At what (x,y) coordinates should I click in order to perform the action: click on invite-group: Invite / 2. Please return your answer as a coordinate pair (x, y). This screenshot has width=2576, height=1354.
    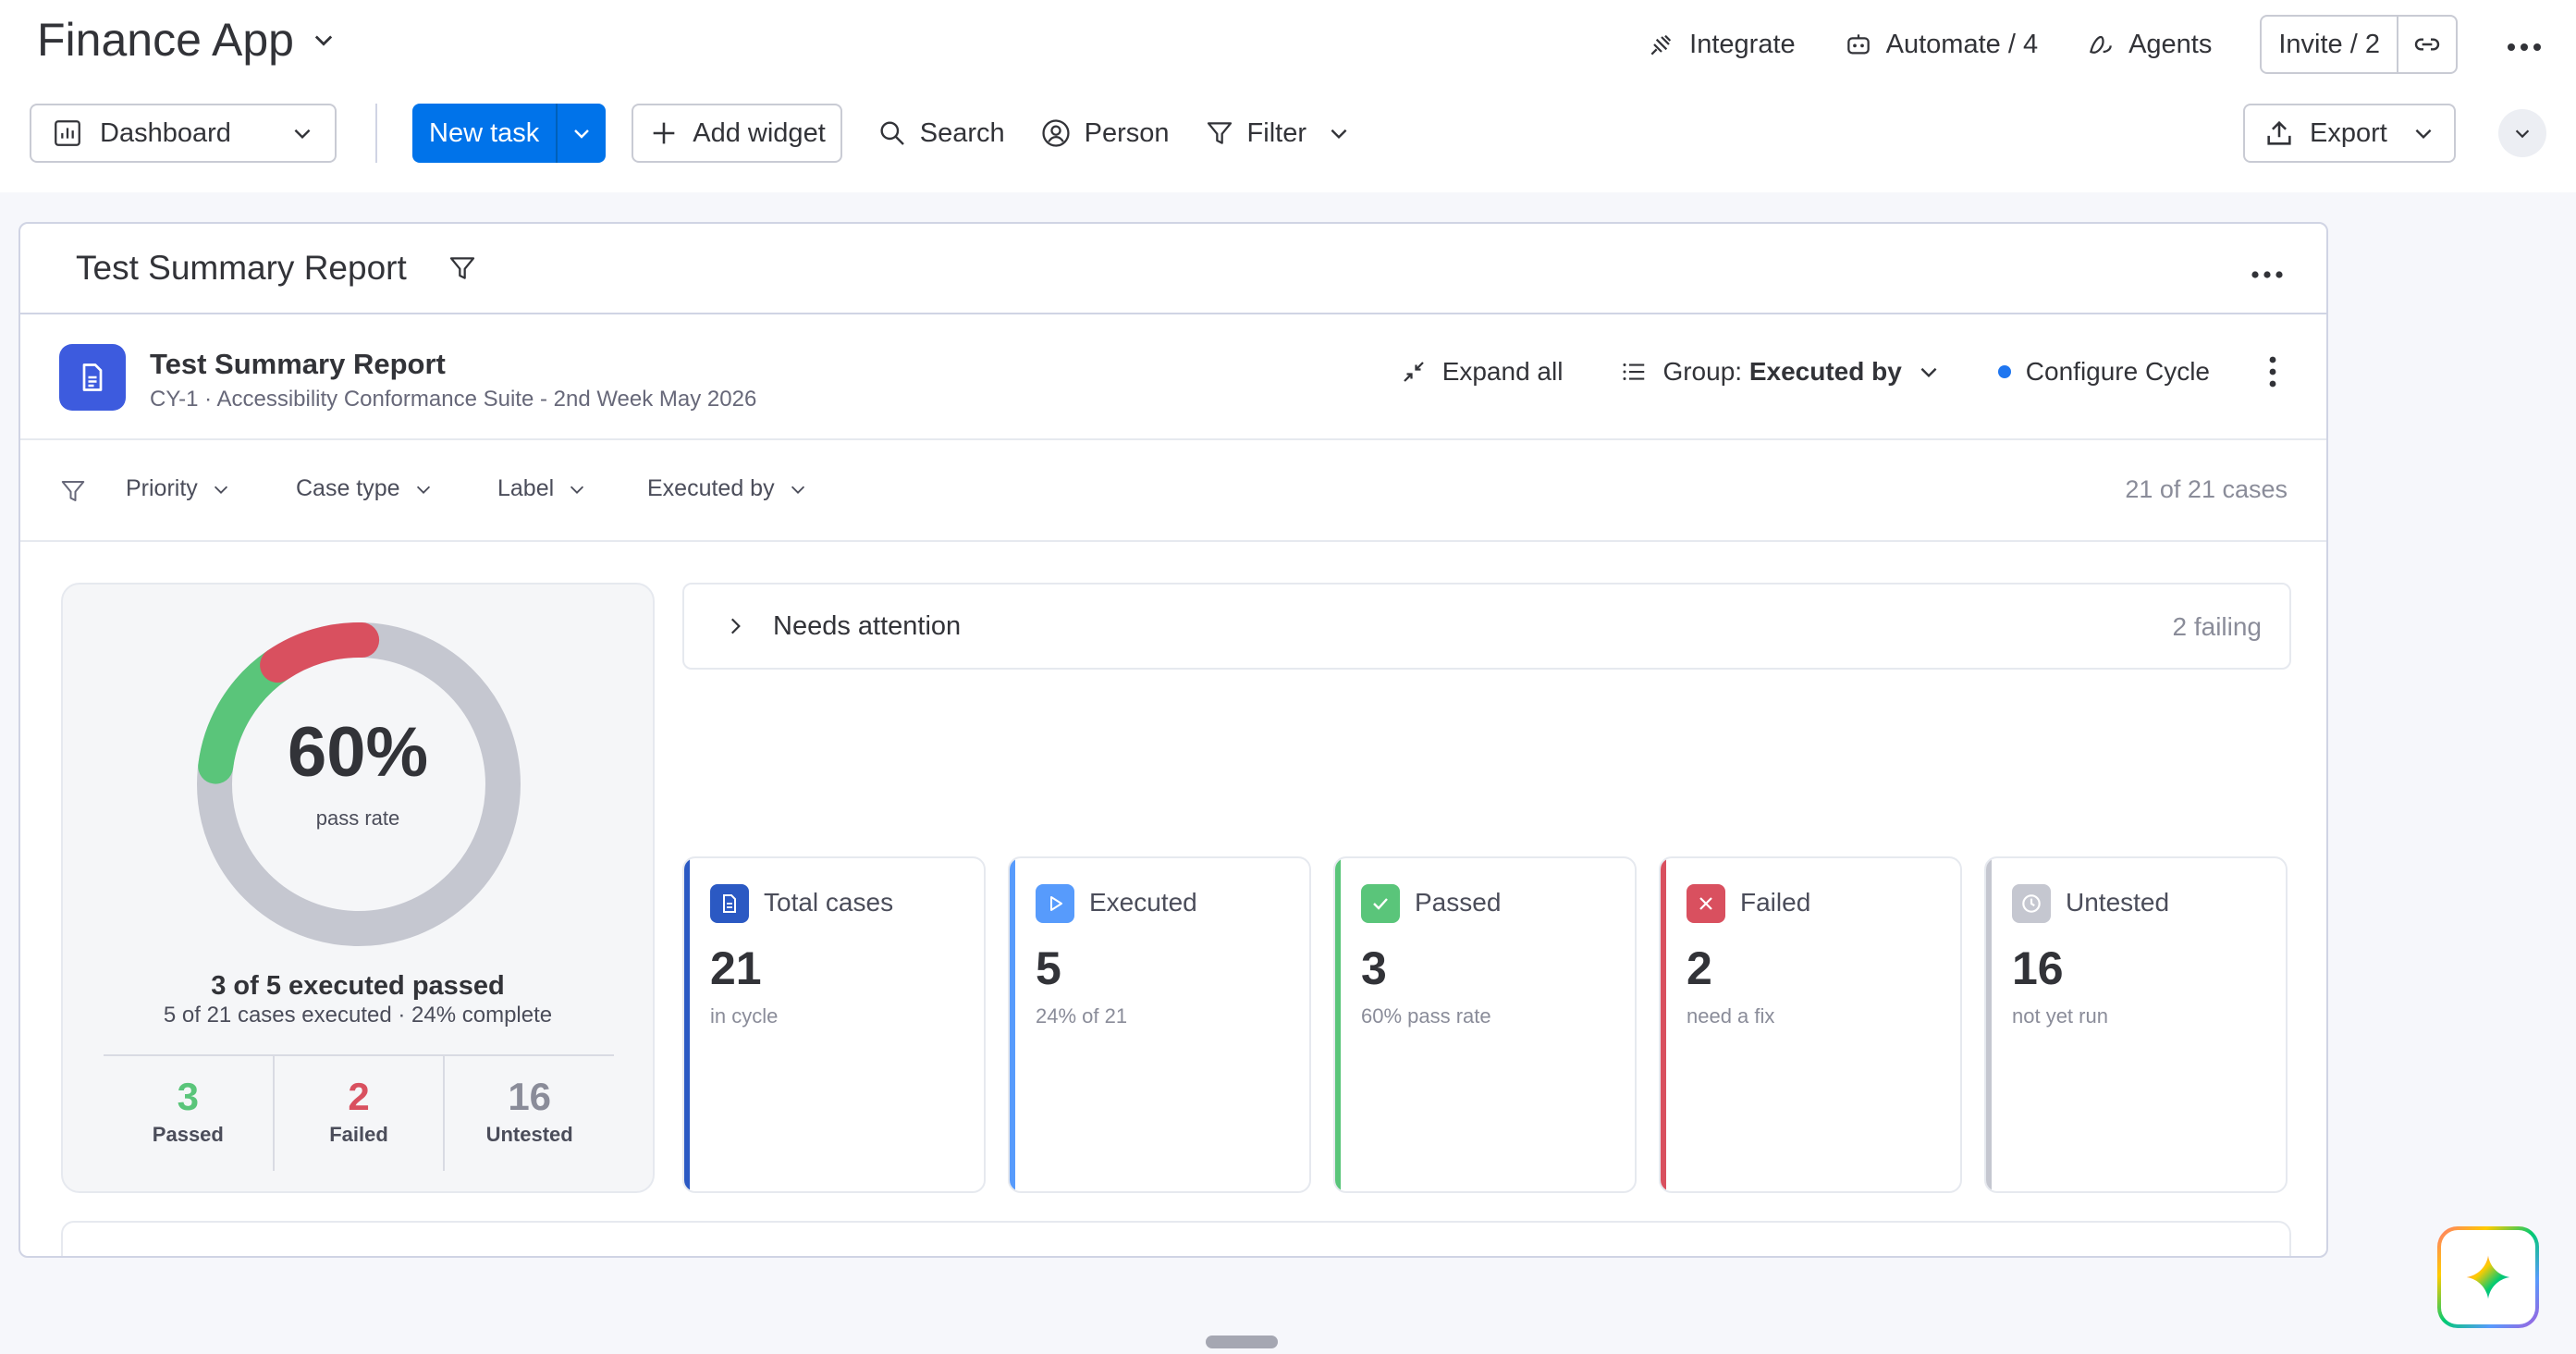
    Looking at the image, I should click on (2359, 44).